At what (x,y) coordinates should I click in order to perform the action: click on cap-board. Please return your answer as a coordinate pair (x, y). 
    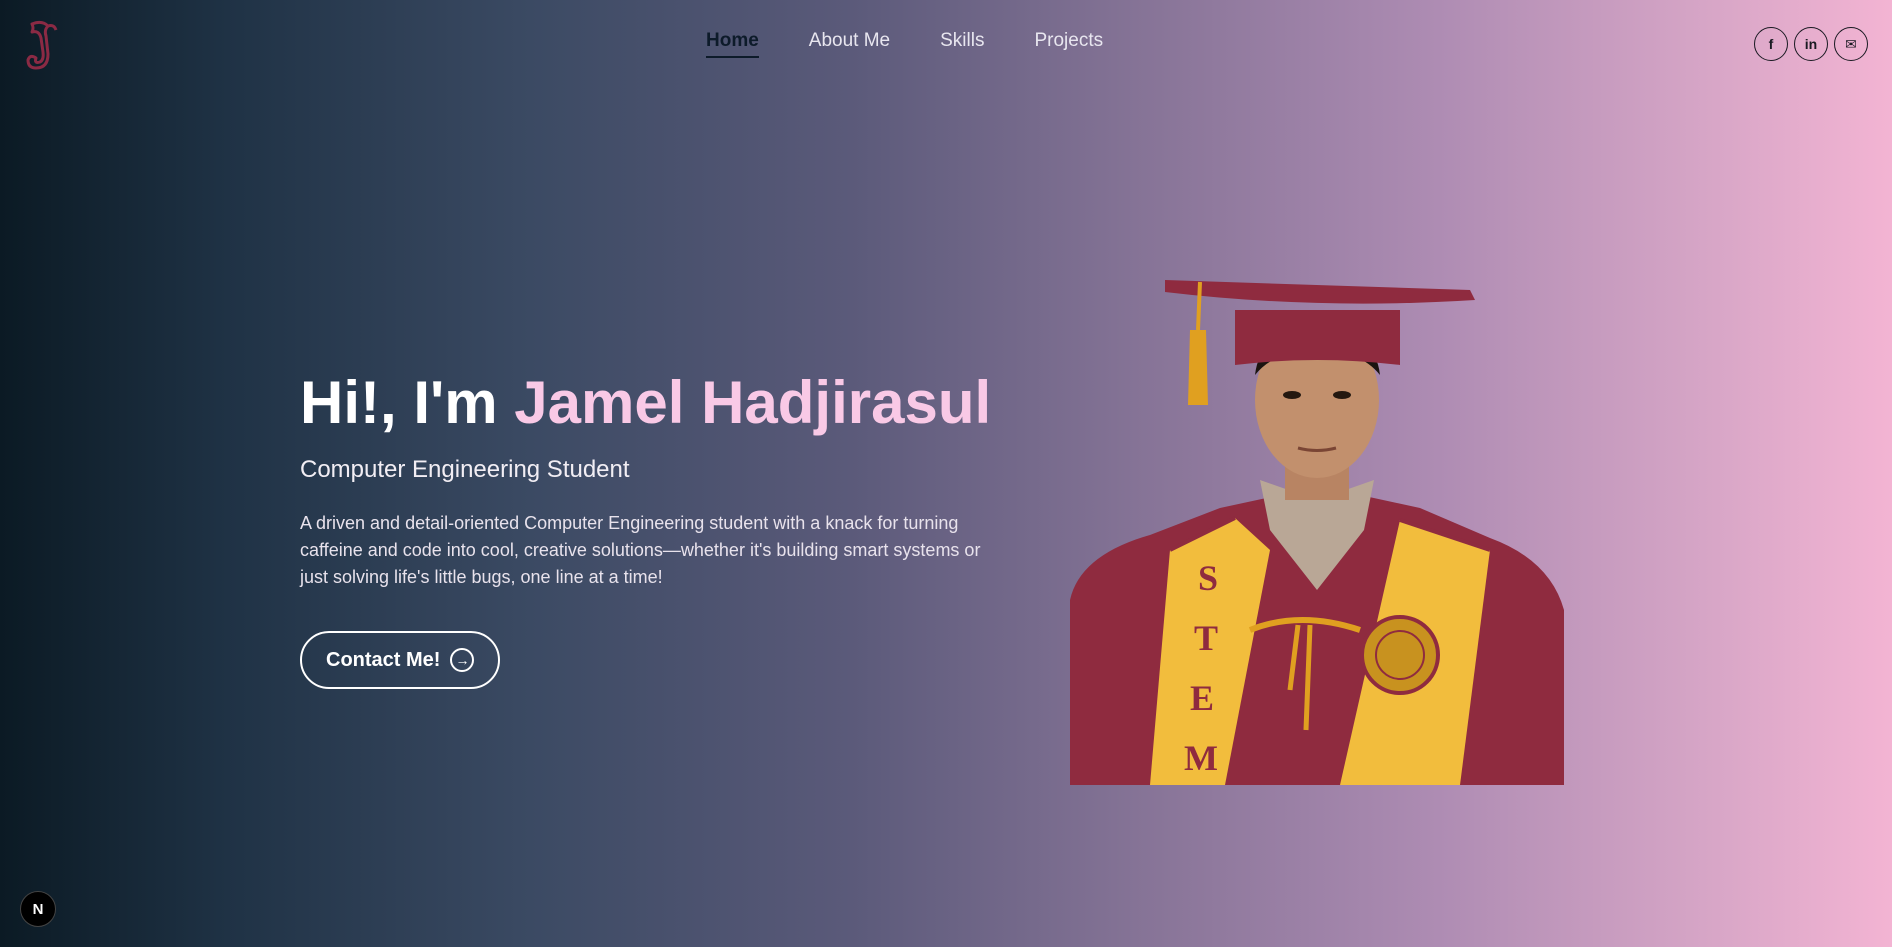
    Looking at the image, I should click on (1320, 292).